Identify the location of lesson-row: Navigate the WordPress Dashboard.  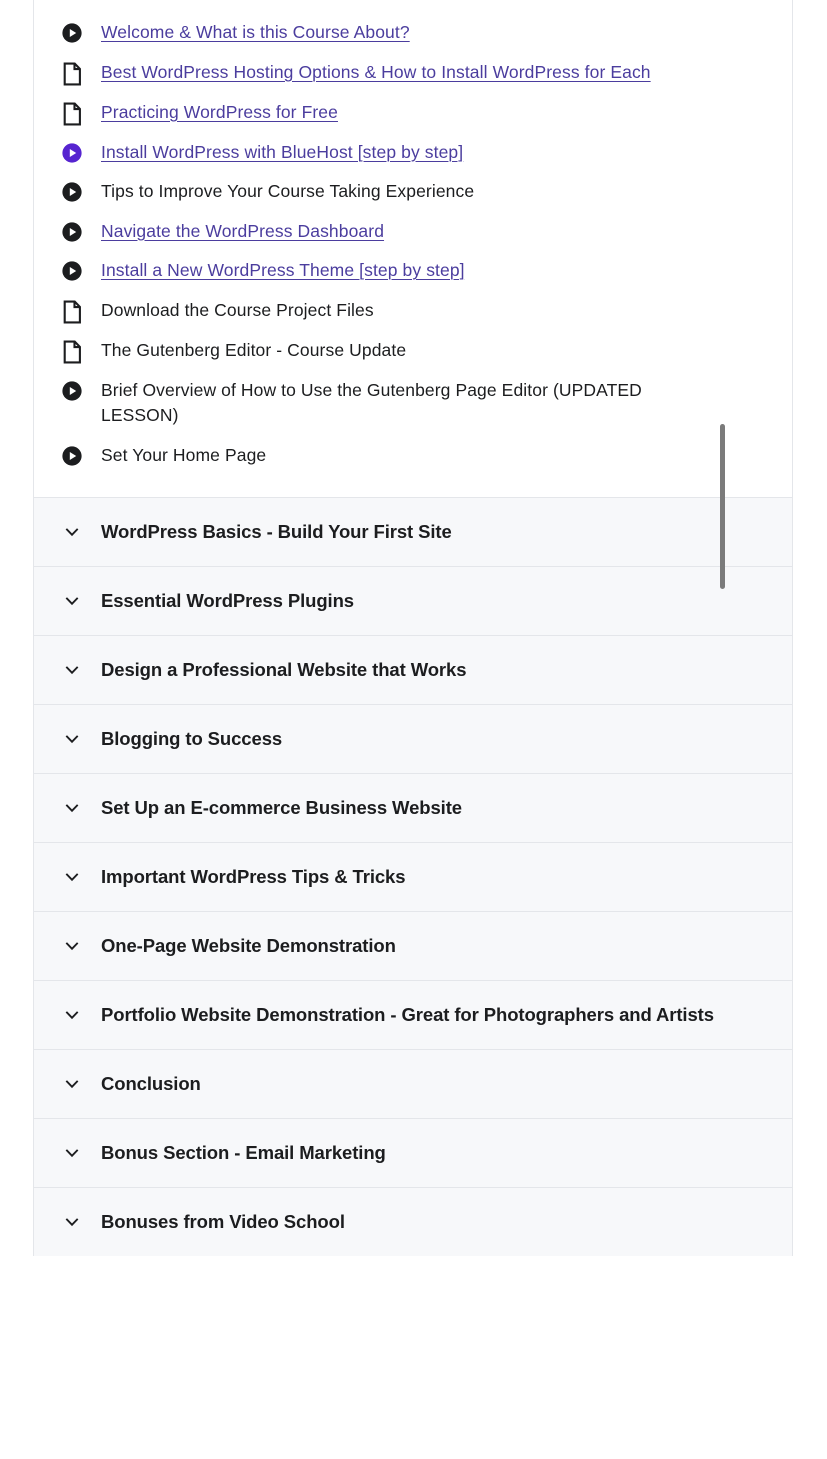
(413, 232).